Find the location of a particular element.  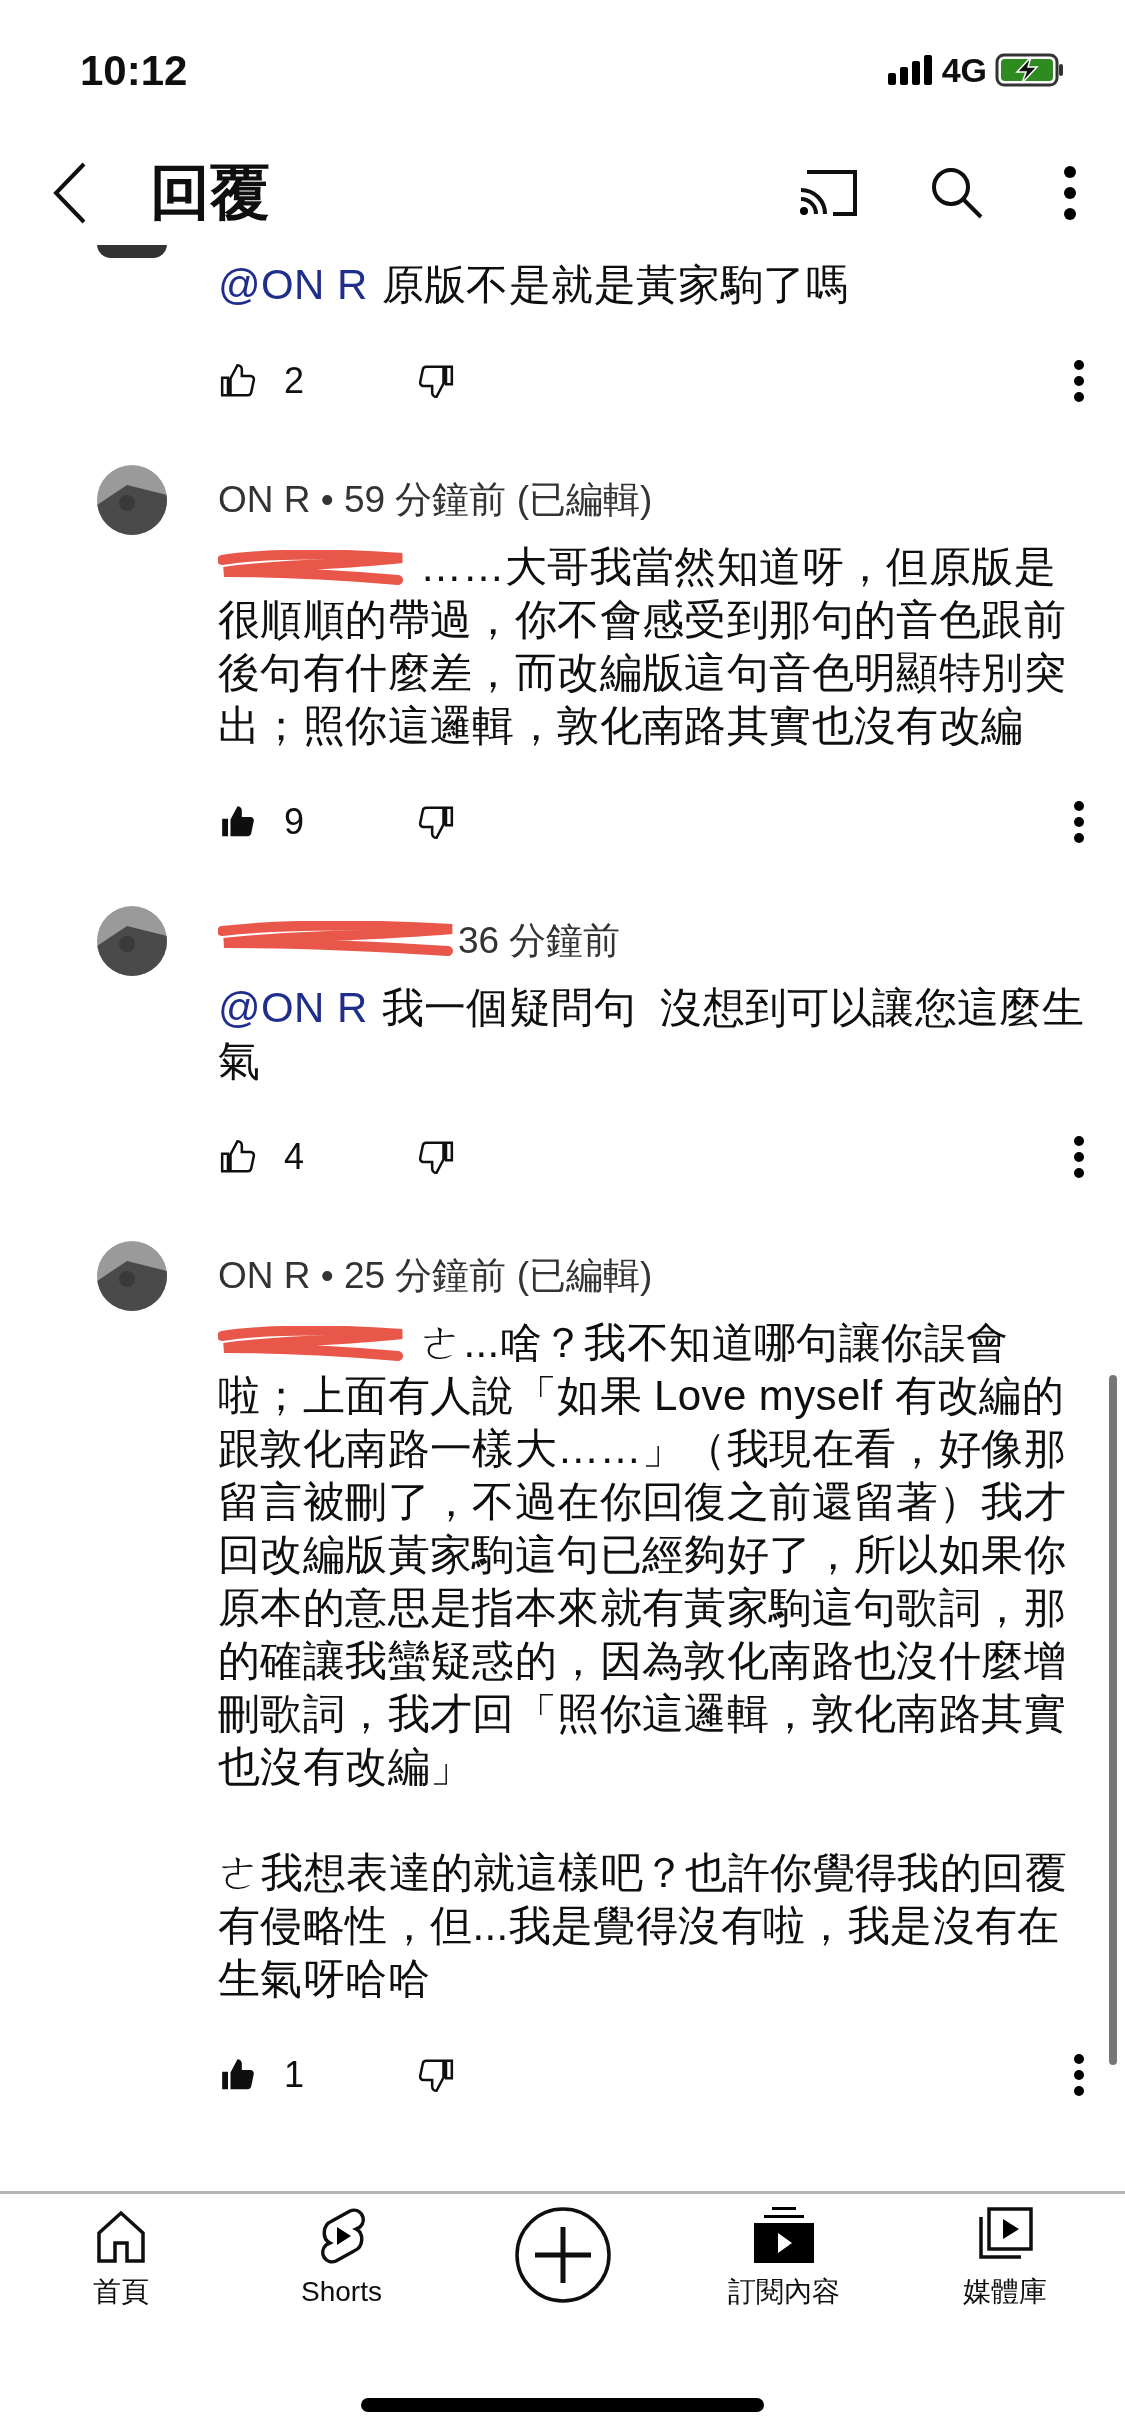

subscriptions-icon is located at coordinates (783, 2235).